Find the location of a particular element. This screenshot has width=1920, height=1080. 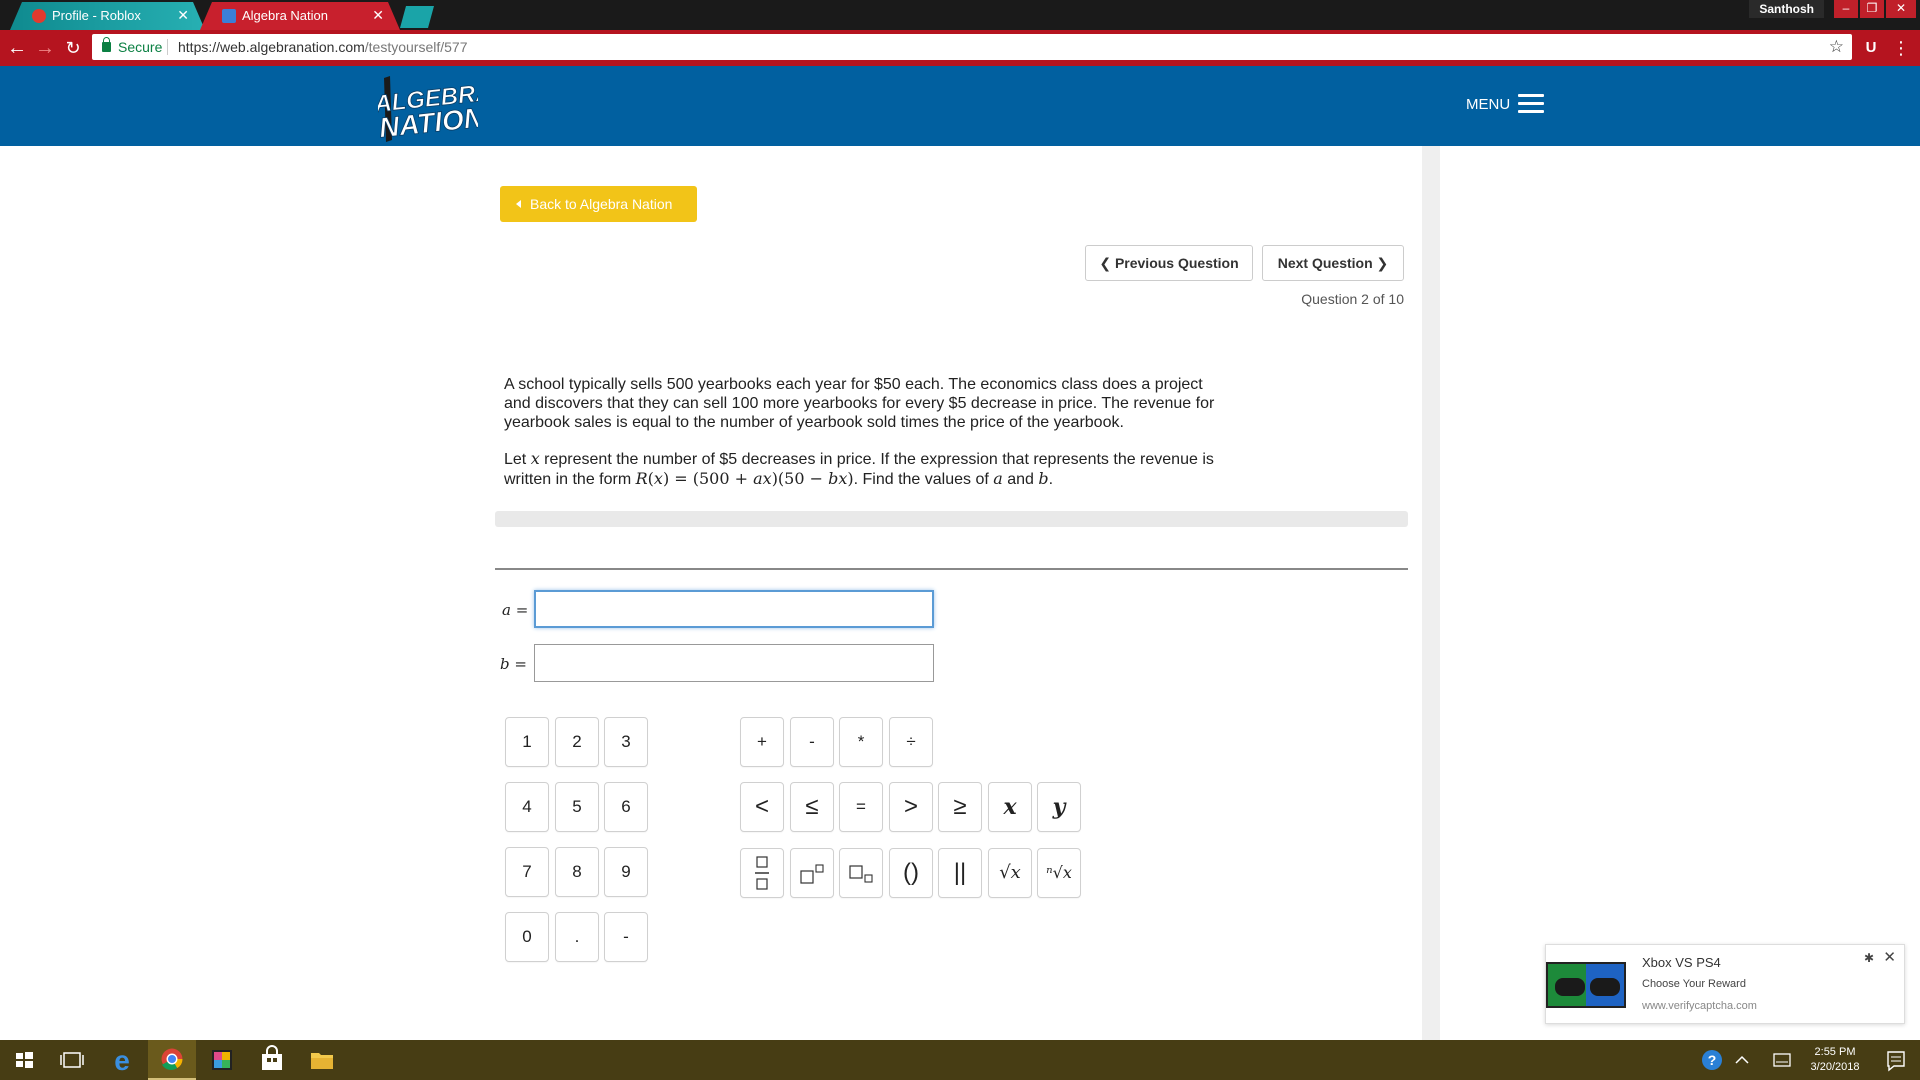

system-clock: 2:55 PM 3/20/2018 is located at coordinates (1835, 1060).